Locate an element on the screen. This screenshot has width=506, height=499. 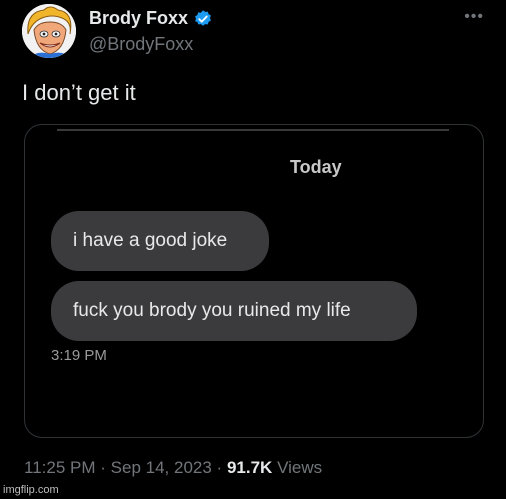
message-text: fuck you brody you ruined my life is located at coordinates (212, 310).